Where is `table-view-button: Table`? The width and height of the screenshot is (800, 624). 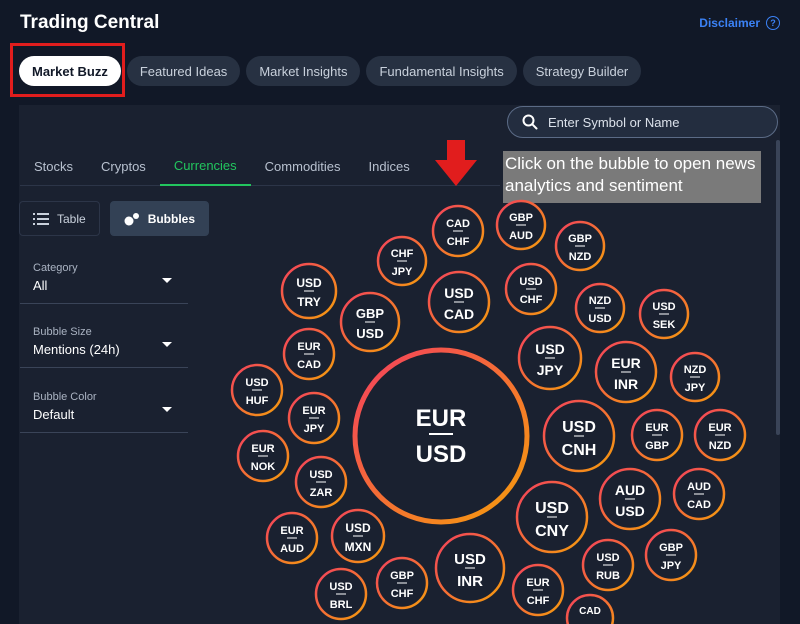 table-view-button: Table is located at coordinates (59, 218).